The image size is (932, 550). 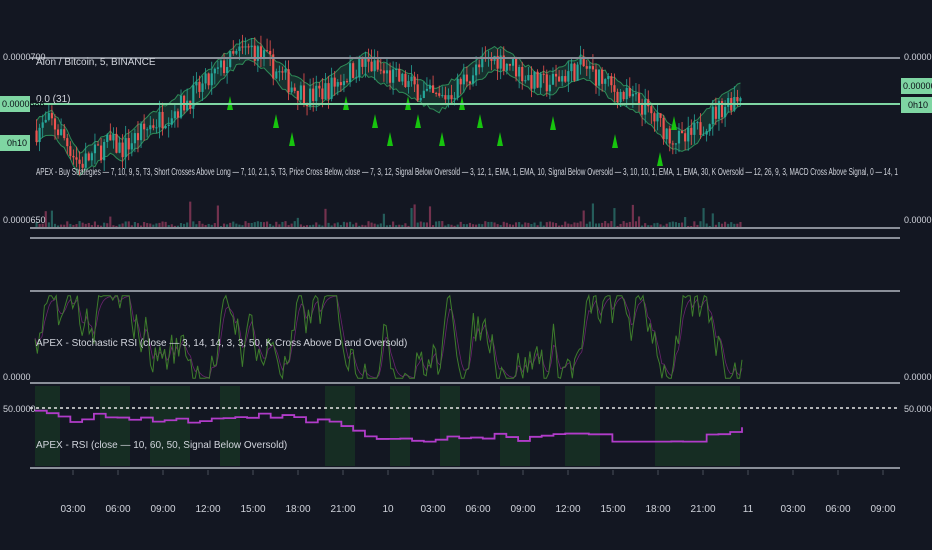 What do you see at coordinates (23, 104) in the screenshot?
I see `left-price-label-2: 0.0000686` at bounding box center [23, 104].